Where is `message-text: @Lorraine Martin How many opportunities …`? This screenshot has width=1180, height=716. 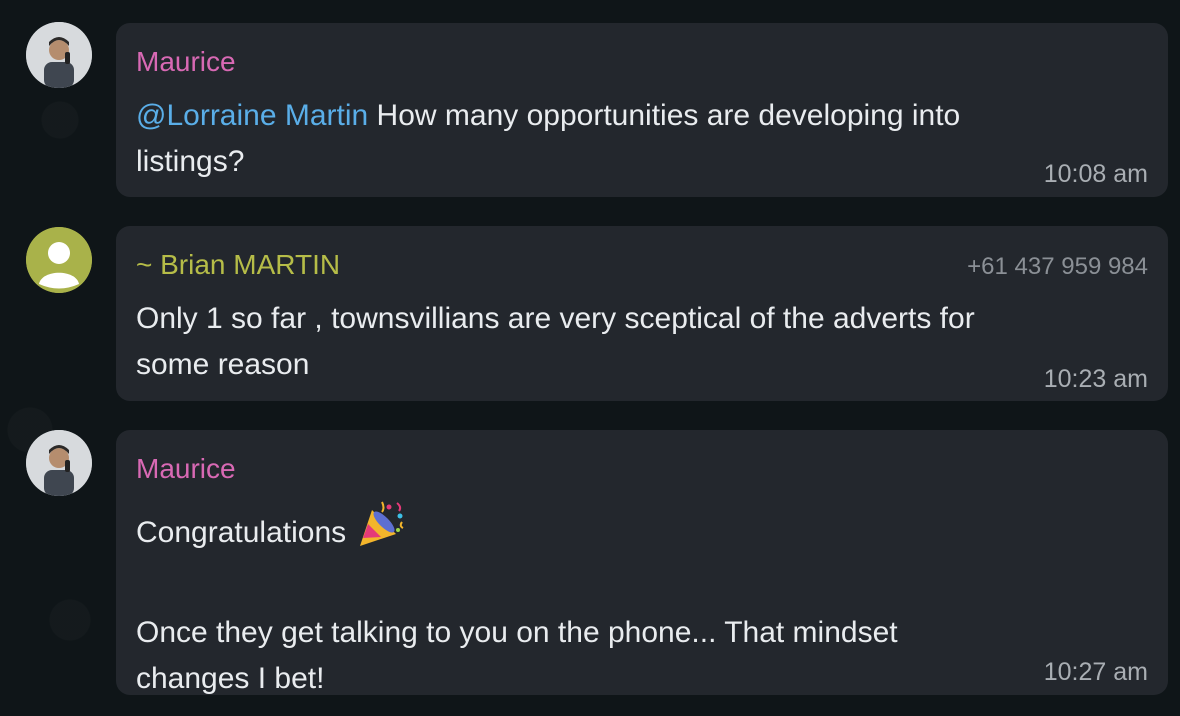 message-text: @Lorraine Martin How many opportunities … is located at coordinates (616, 139).